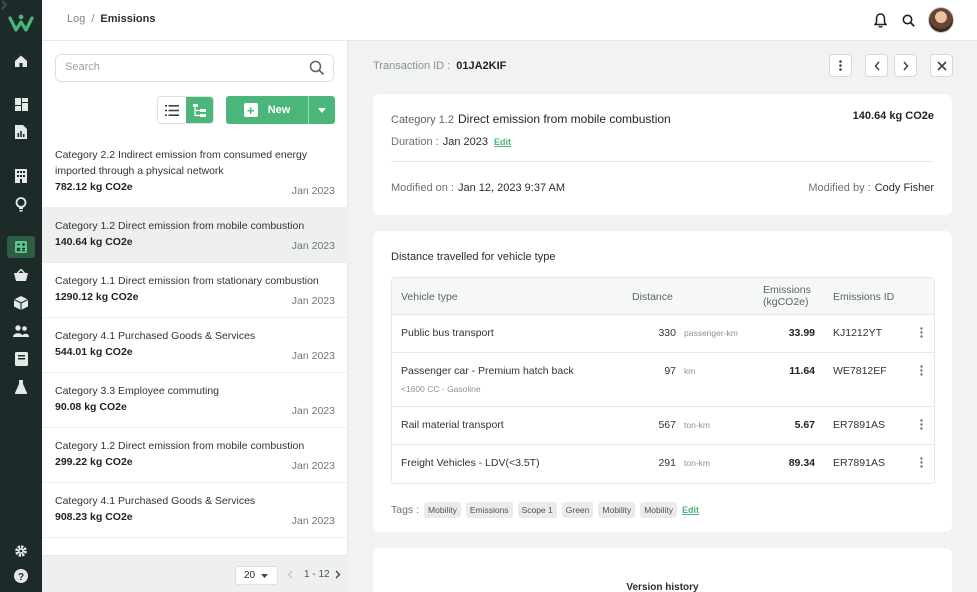  What do you see at coordinates (405, 510) in the screenshot?
I see `tags-label: Tags :` at bounding box center [405, 510].